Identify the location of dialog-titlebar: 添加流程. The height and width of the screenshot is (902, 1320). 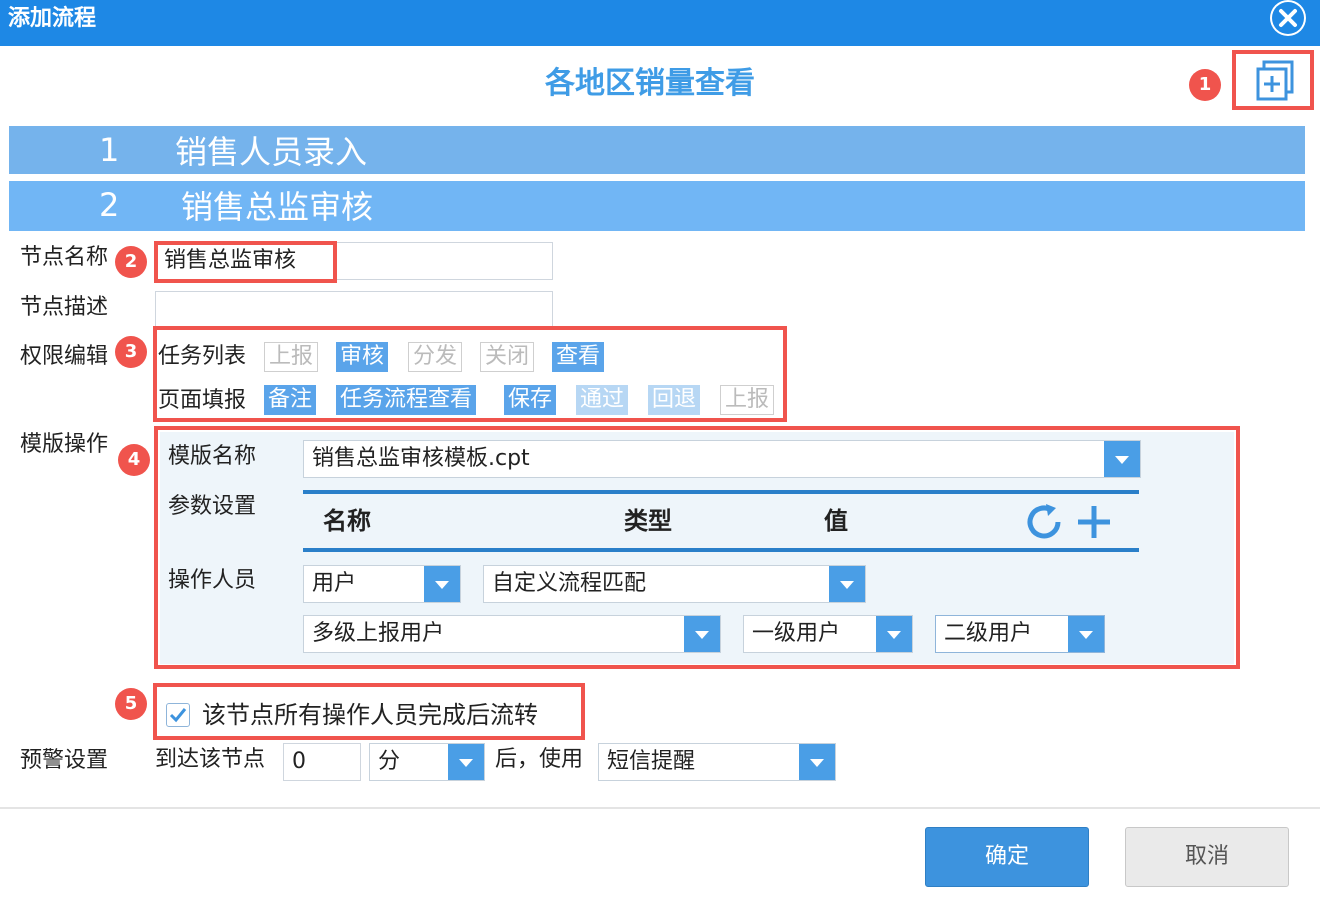
(660, 23).